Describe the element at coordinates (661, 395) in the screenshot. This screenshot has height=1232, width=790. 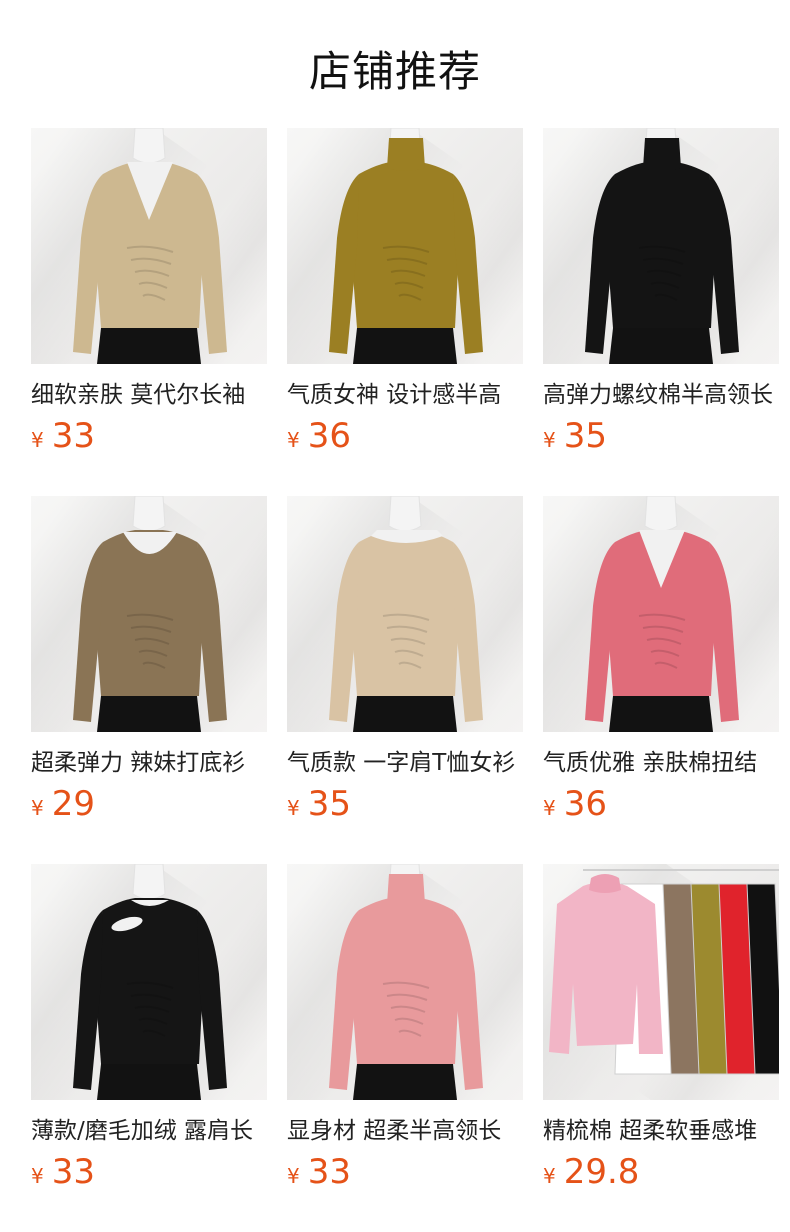
I see `product-name: 高弹力螺纹棉半高领长` at that location.